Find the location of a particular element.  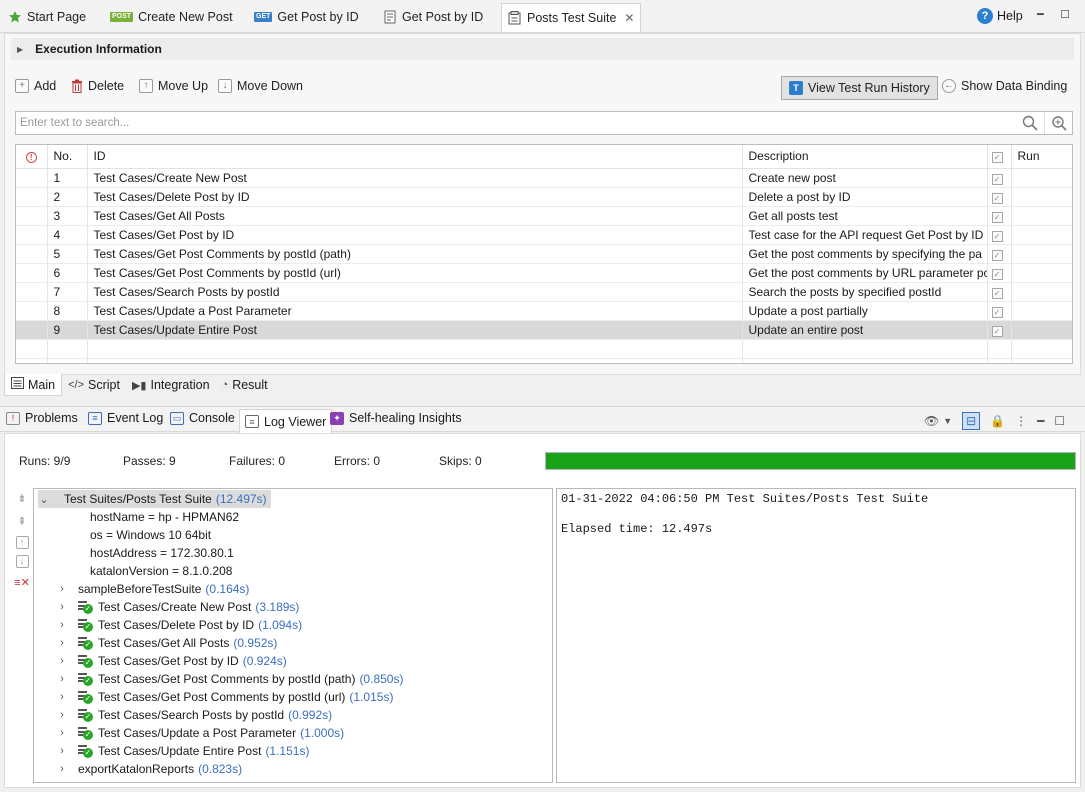

tree-node-test-case: › ✓ Test Cases/Delete Post by ID (1.094s) is located at coordinates (179, 625).